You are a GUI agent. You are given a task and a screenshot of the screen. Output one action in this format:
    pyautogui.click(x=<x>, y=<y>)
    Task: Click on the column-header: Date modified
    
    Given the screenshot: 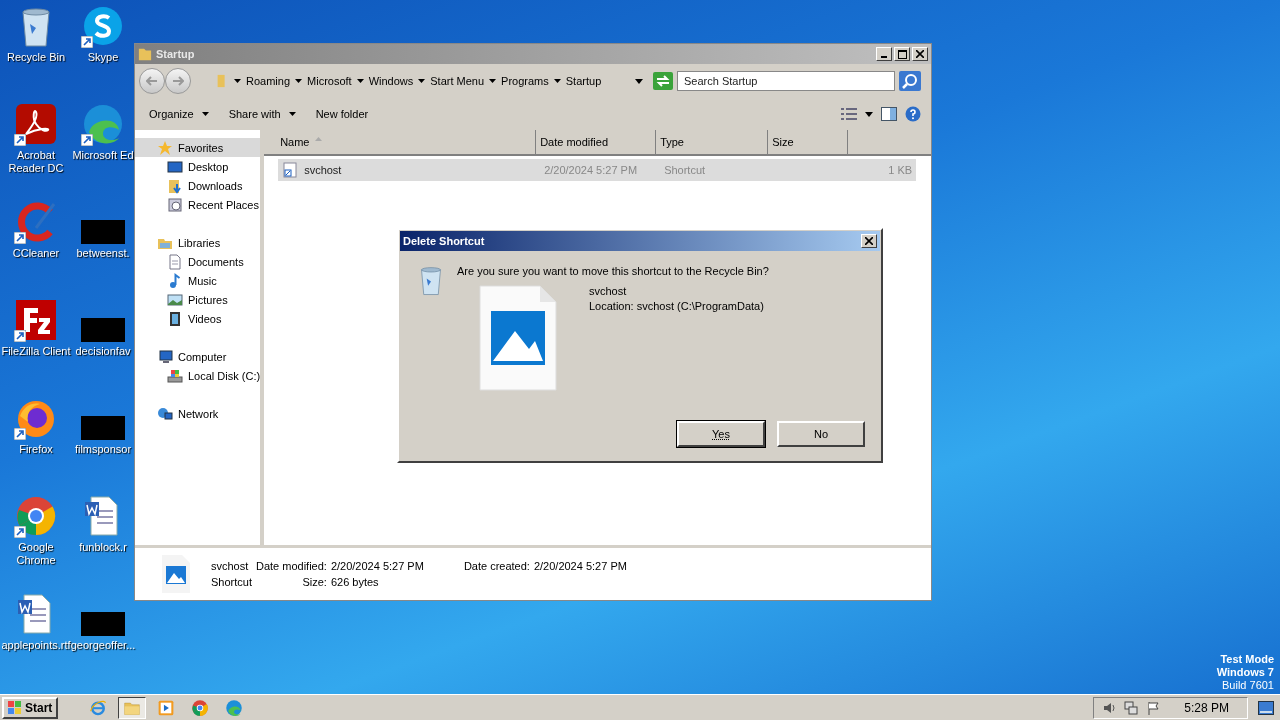 What is the action you would take?
    pyautogui.click(x=596, y=142)
    